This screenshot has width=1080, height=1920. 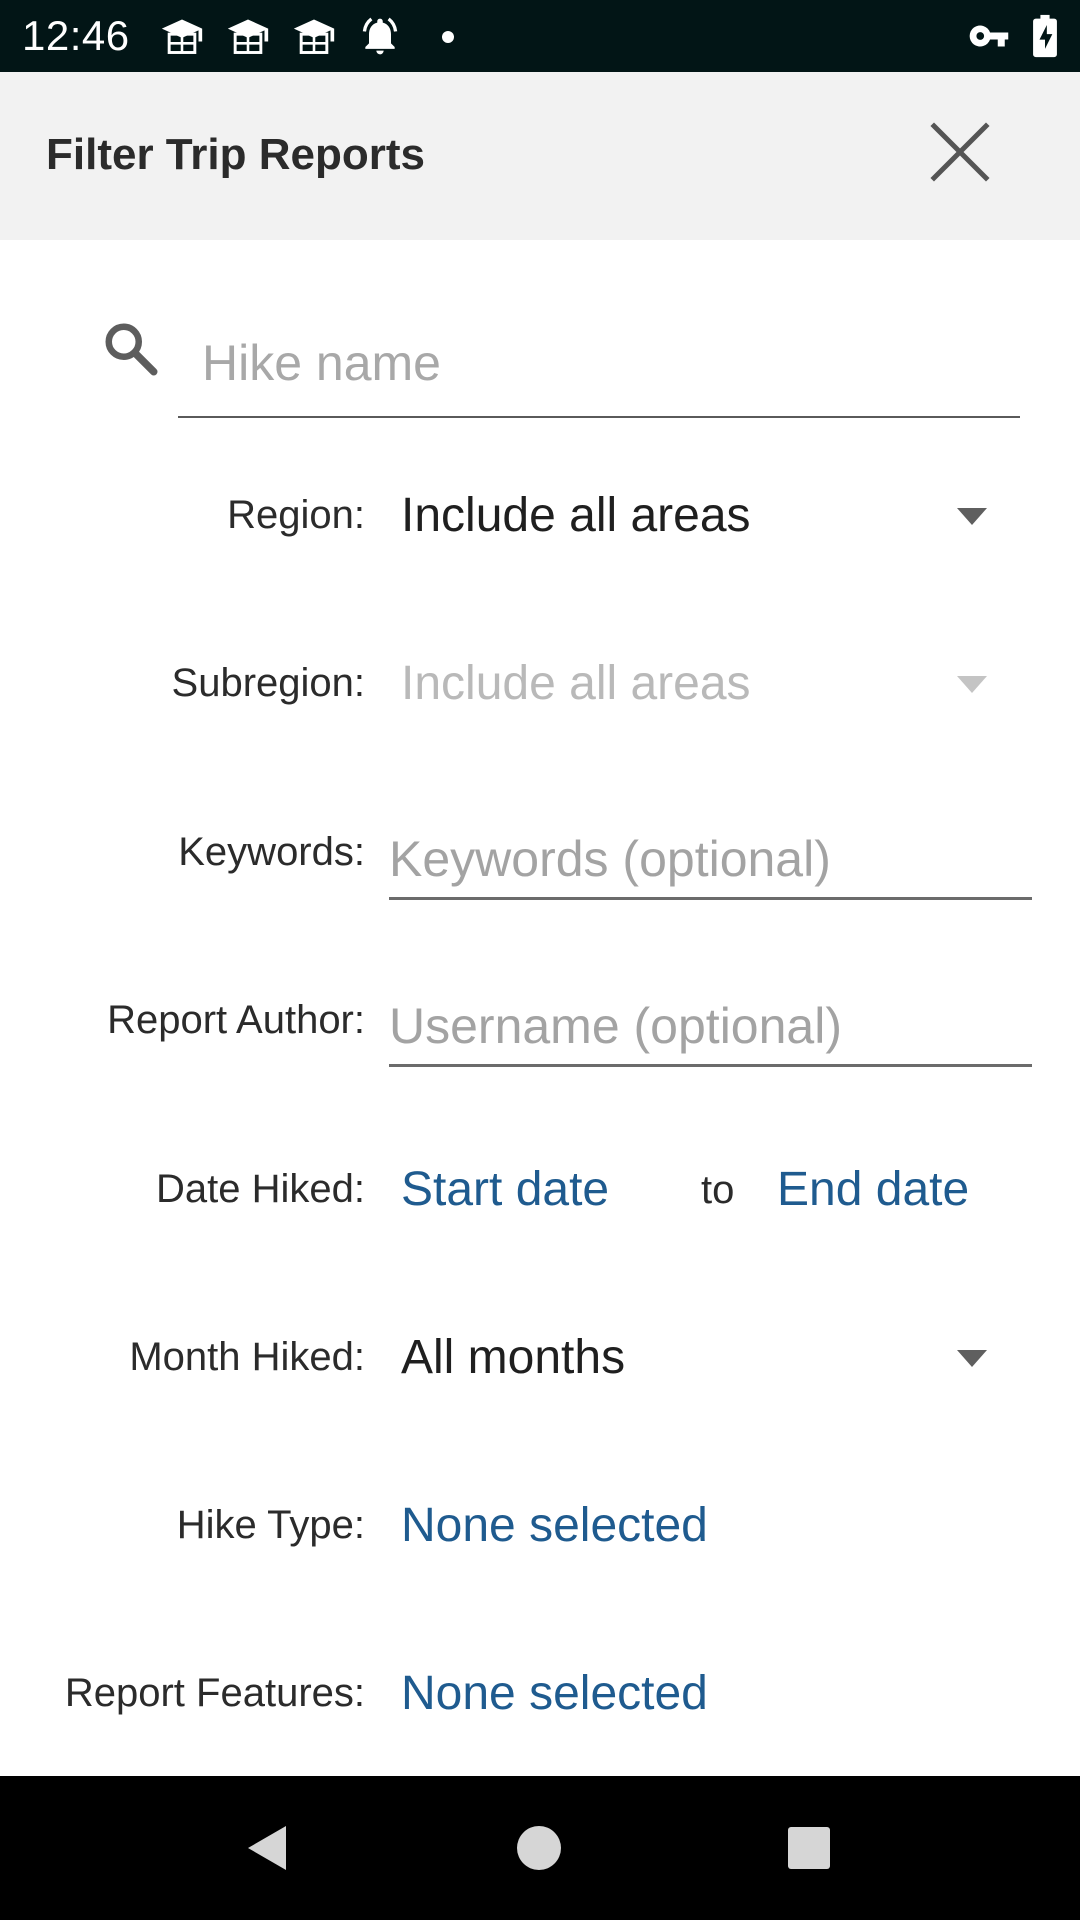 I want to click on vpn-key-icon, so click(x=989, y=36).